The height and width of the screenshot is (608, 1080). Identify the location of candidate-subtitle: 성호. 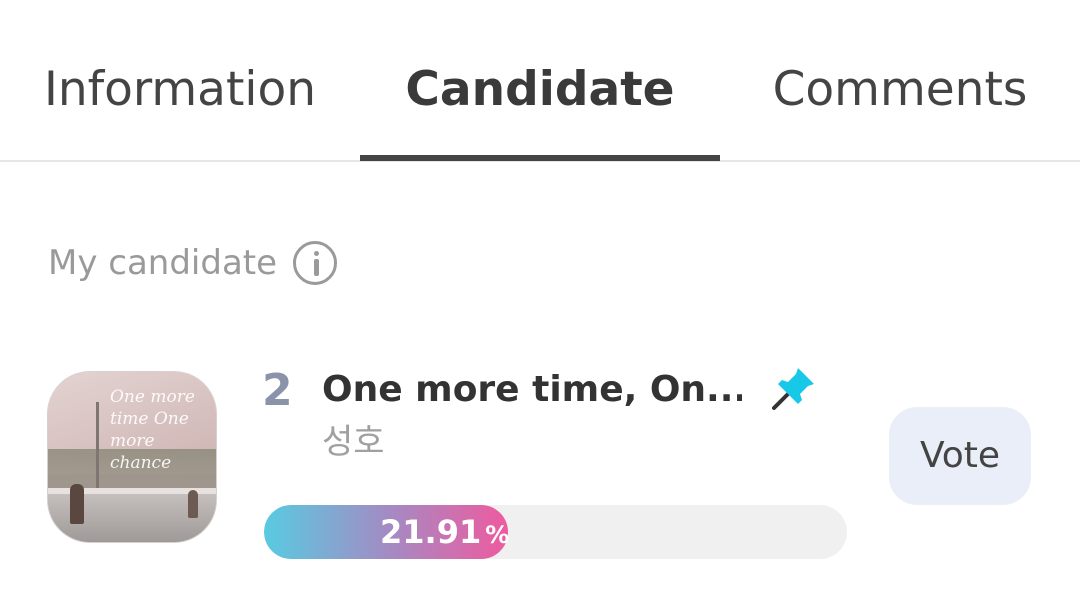
(353, 442).